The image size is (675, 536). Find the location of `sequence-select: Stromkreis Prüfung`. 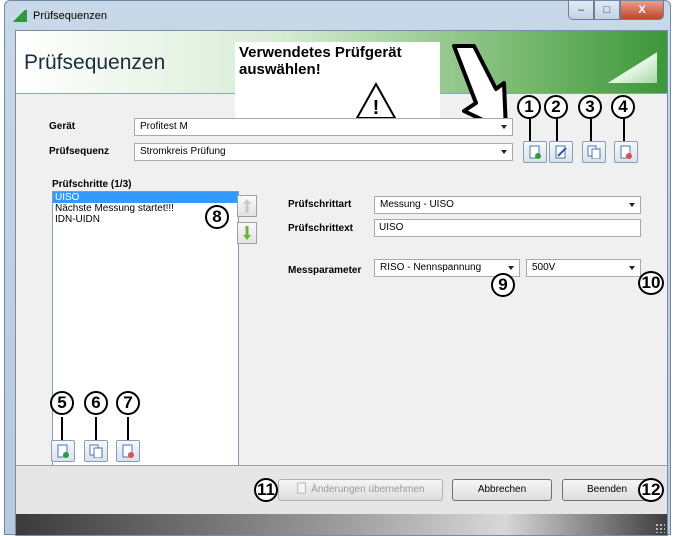

sequence-select: Stromkreis Prüfung is located at coordinates (323, 152).